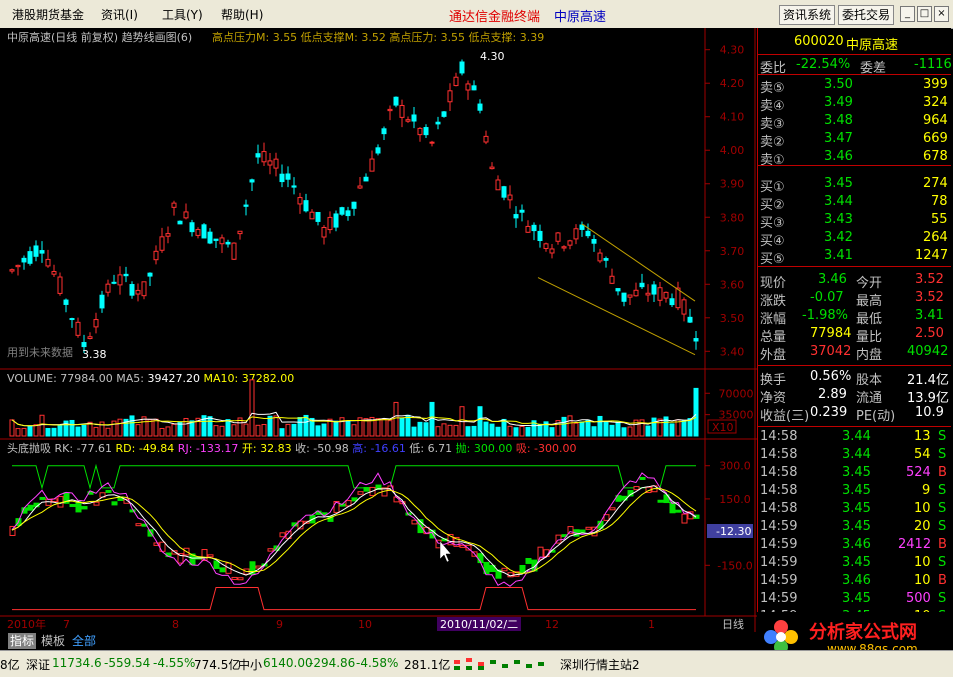 Image resolution: width=953 pixels, height=677 pixels. Describe the element at coordinates (332, 663) in the screenshot. I see `zx-change: -294.86` at that location.